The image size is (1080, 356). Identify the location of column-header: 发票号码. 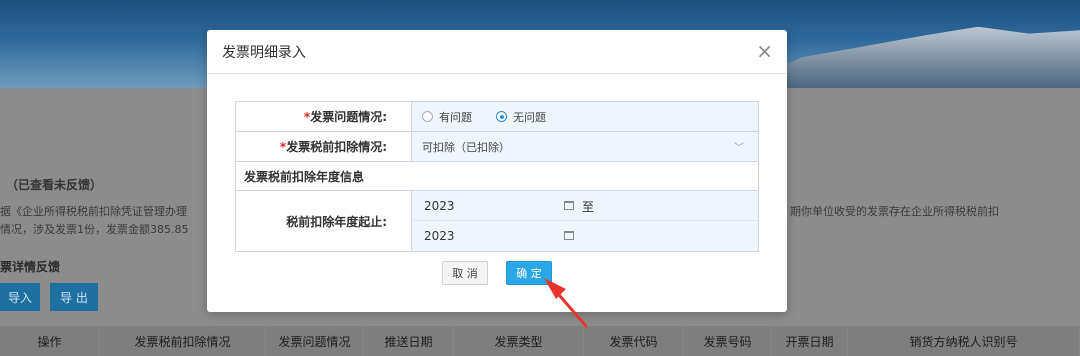
(728, 341).